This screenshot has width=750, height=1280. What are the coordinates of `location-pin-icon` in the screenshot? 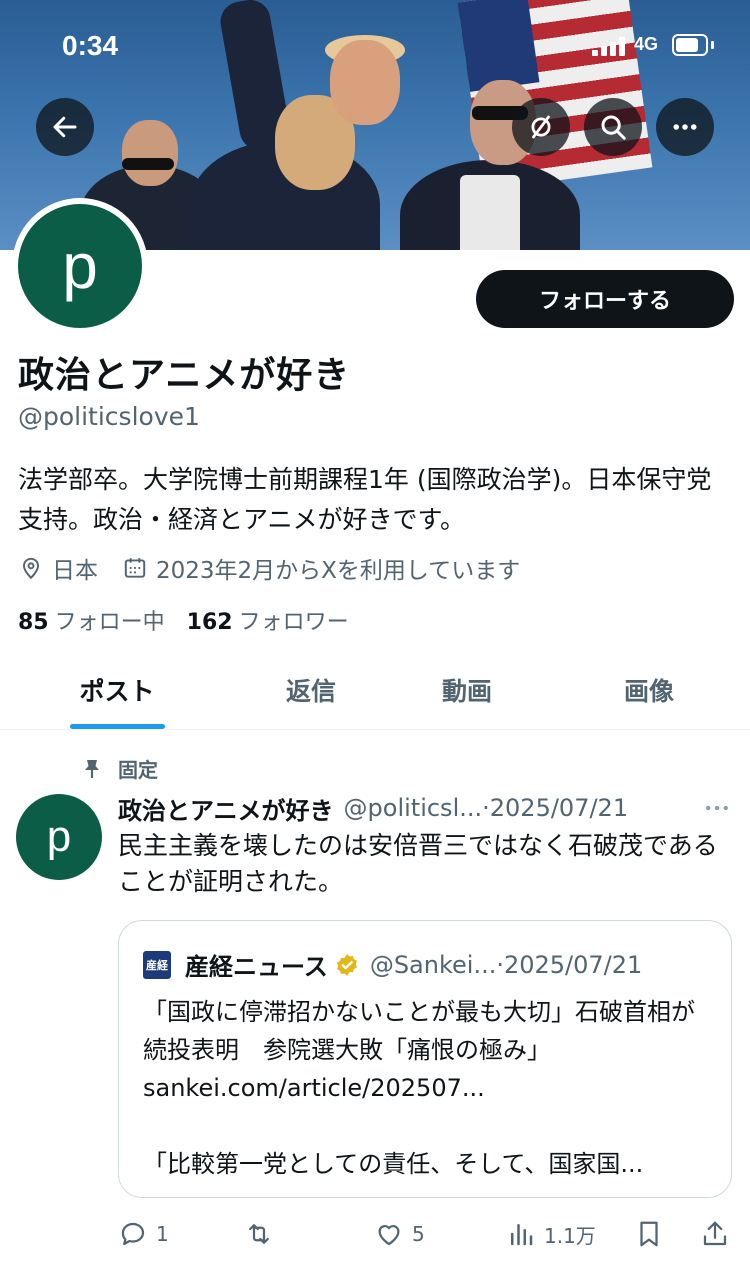 It's located at (31, 568).